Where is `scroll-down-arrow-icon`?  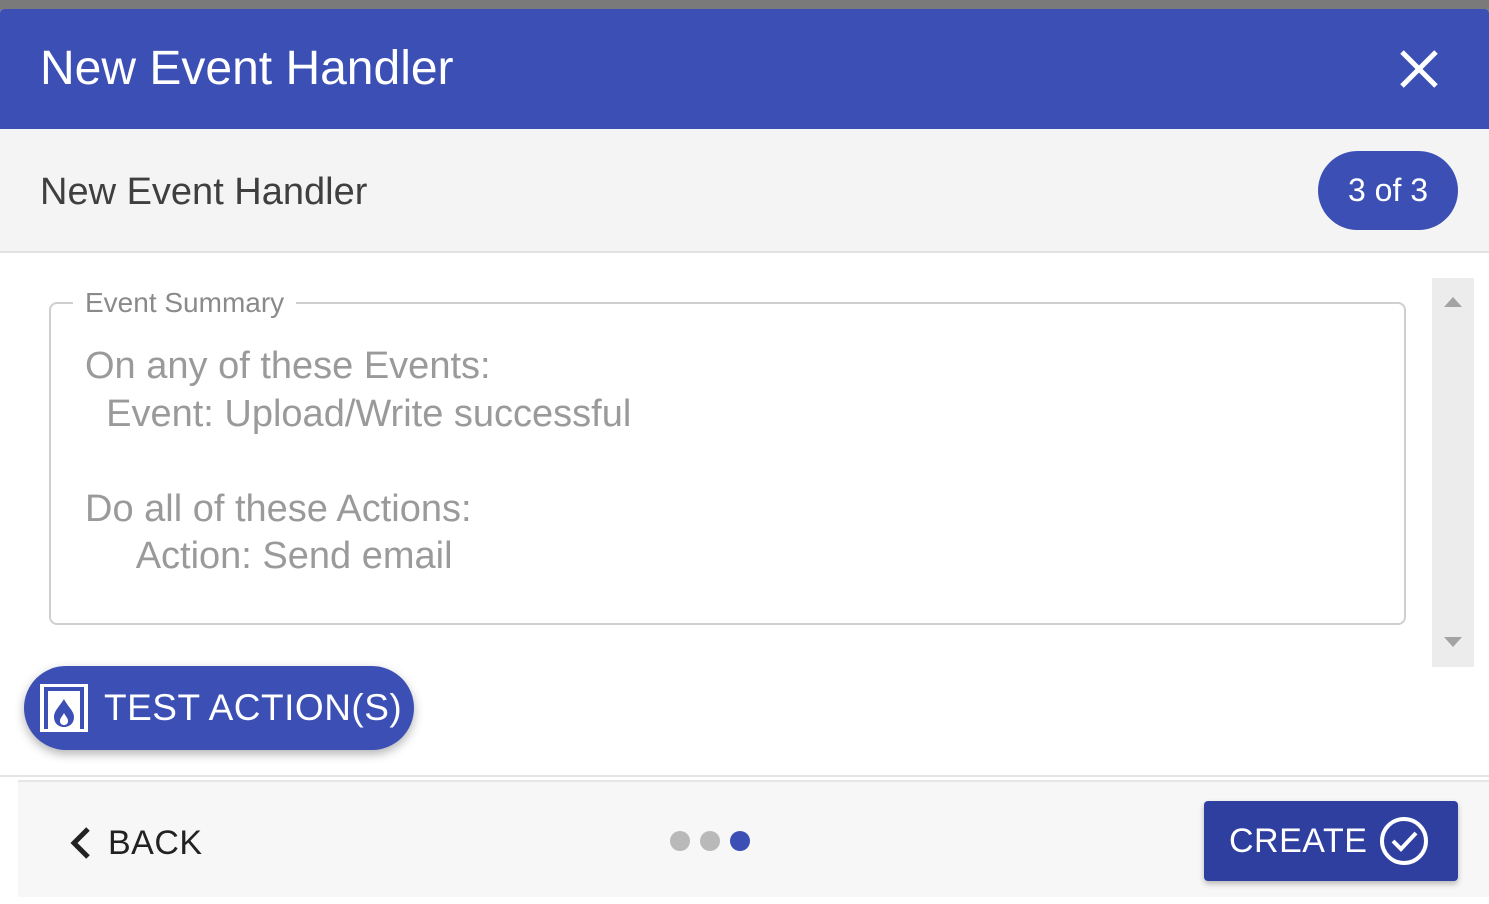
scroll-down-arrow-icon is located at coordinates (1453, 642).